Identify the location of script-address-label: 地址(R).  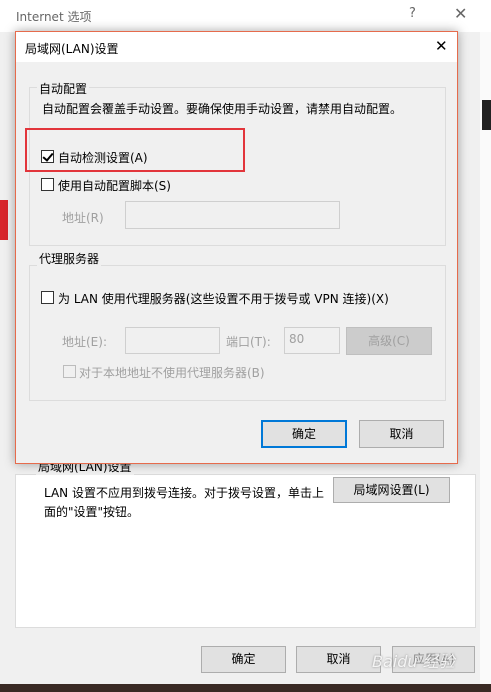
(83, 218).